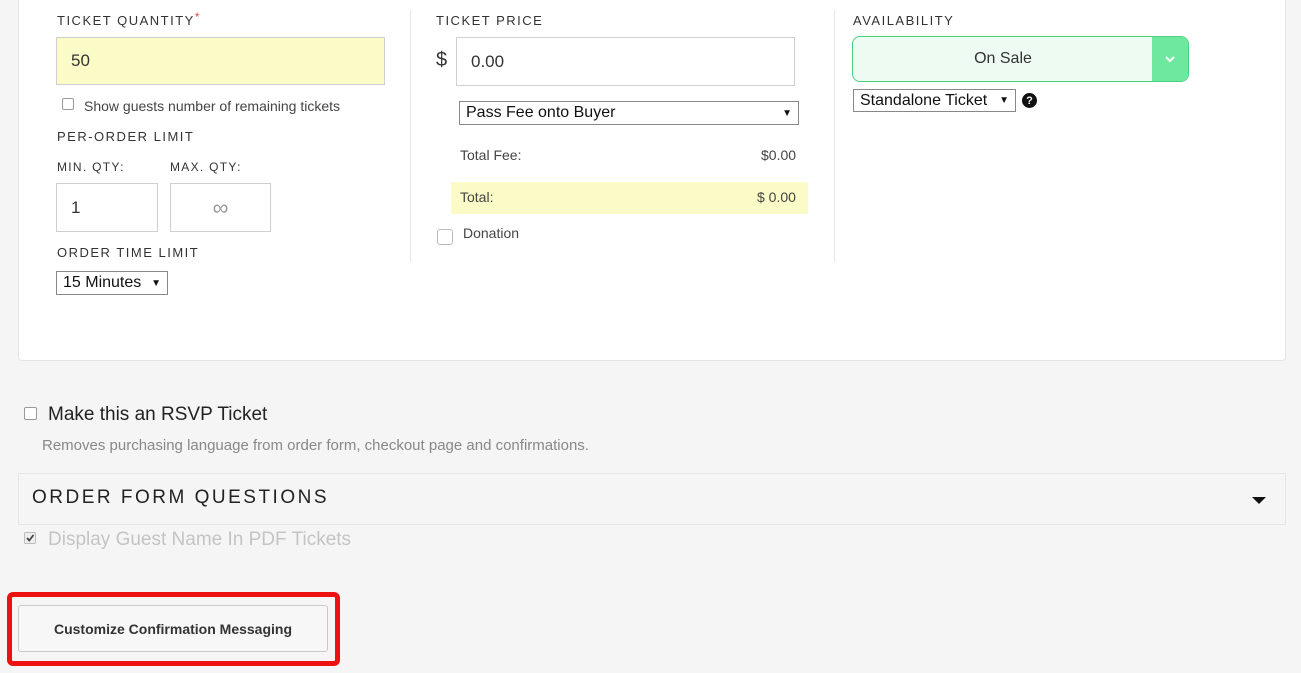 The image size is (1301, 673). I want to click on fee-option-select: Pass Fee onto Buyer ▼, so click(629, 113).